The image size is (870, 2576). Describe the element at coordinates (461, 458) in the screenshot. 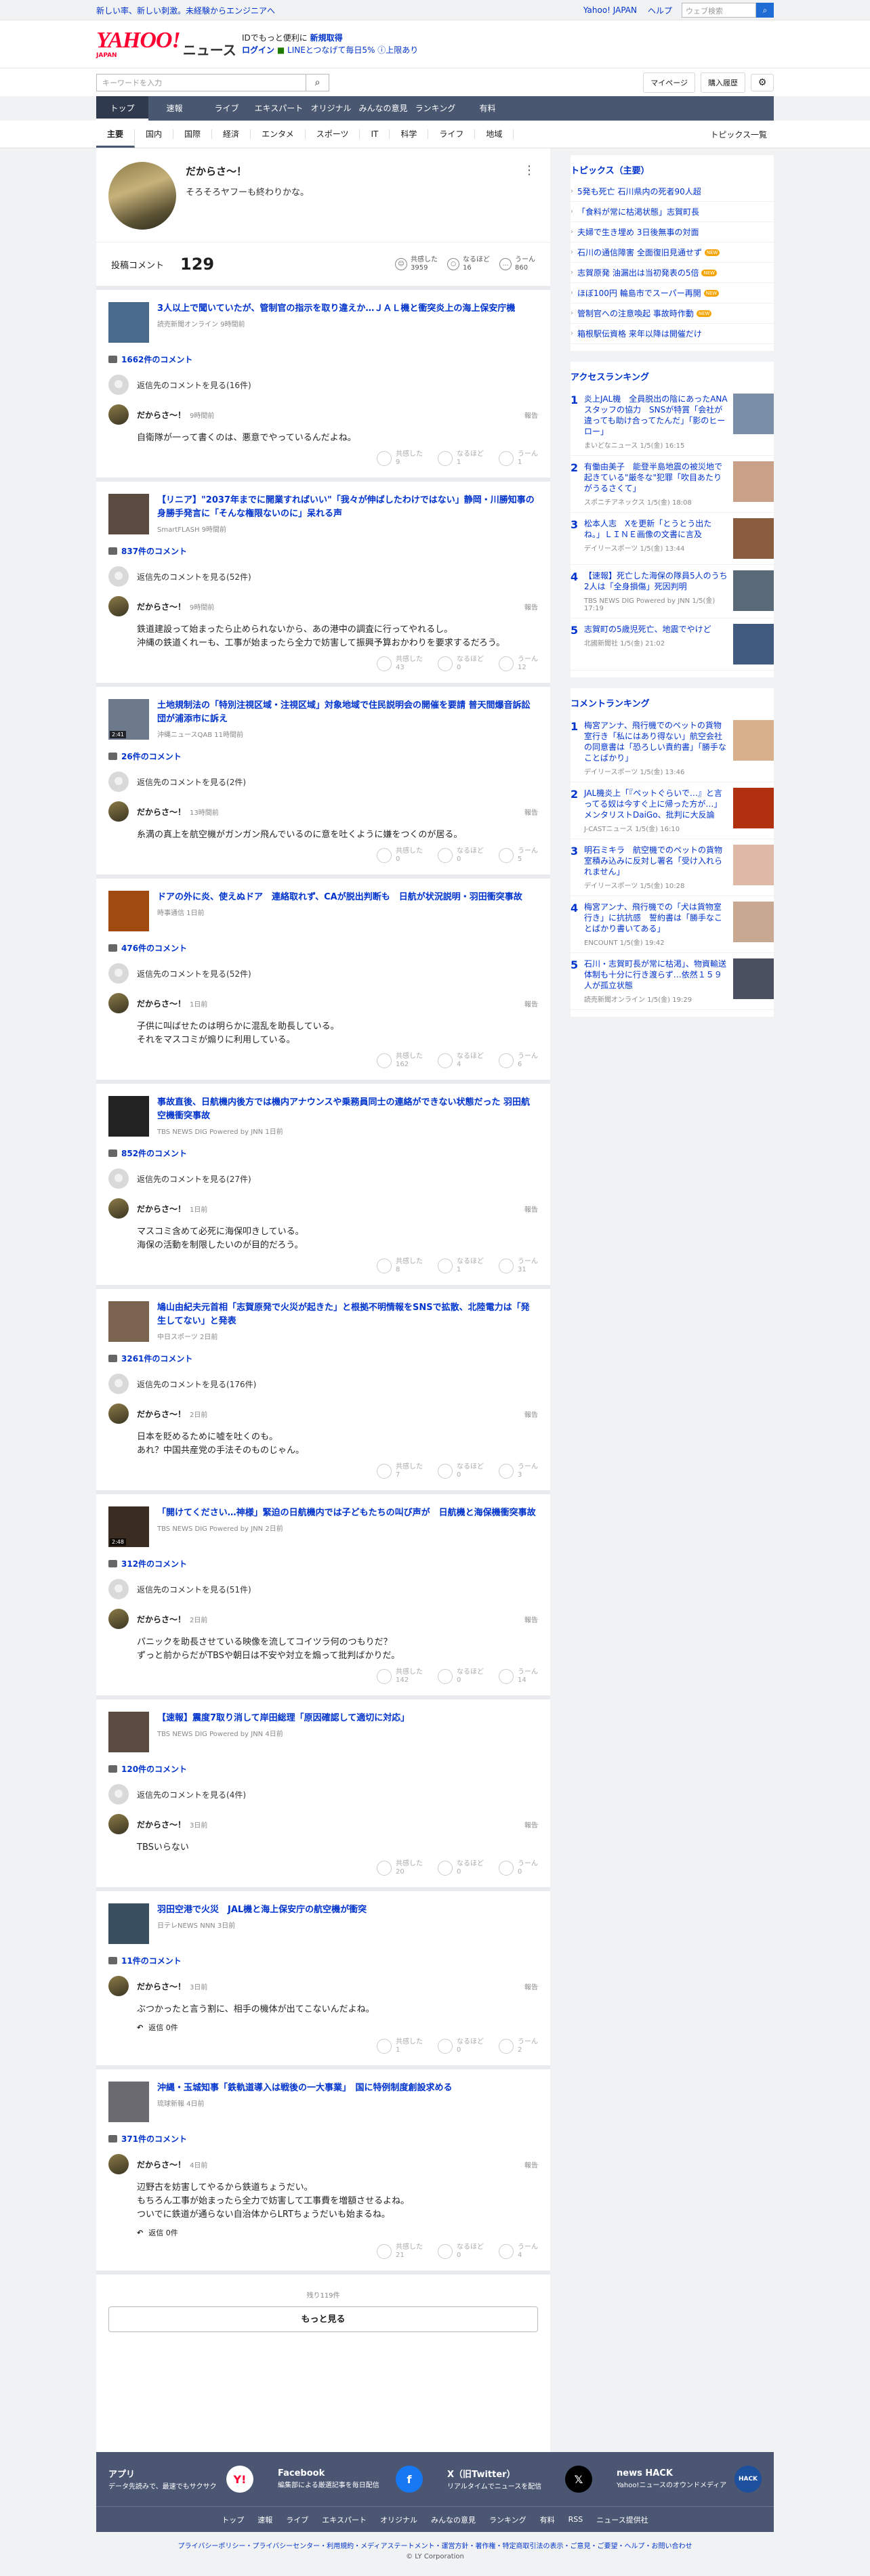

I see `naruhodo-button: なるほど 1` at that location.